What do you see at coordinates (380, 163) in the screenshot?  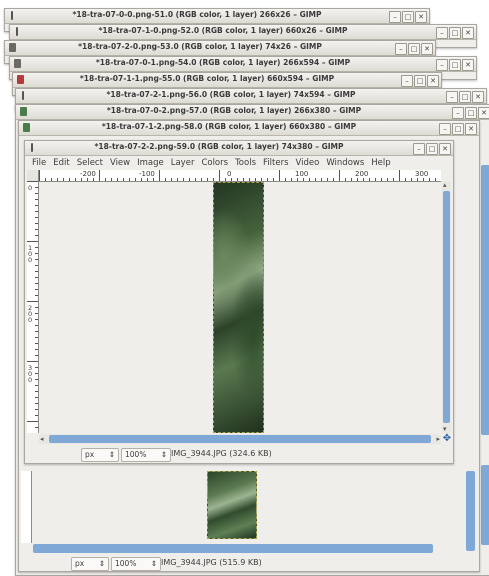 I see `menu-help: Help` at bounding box center [380, 163].